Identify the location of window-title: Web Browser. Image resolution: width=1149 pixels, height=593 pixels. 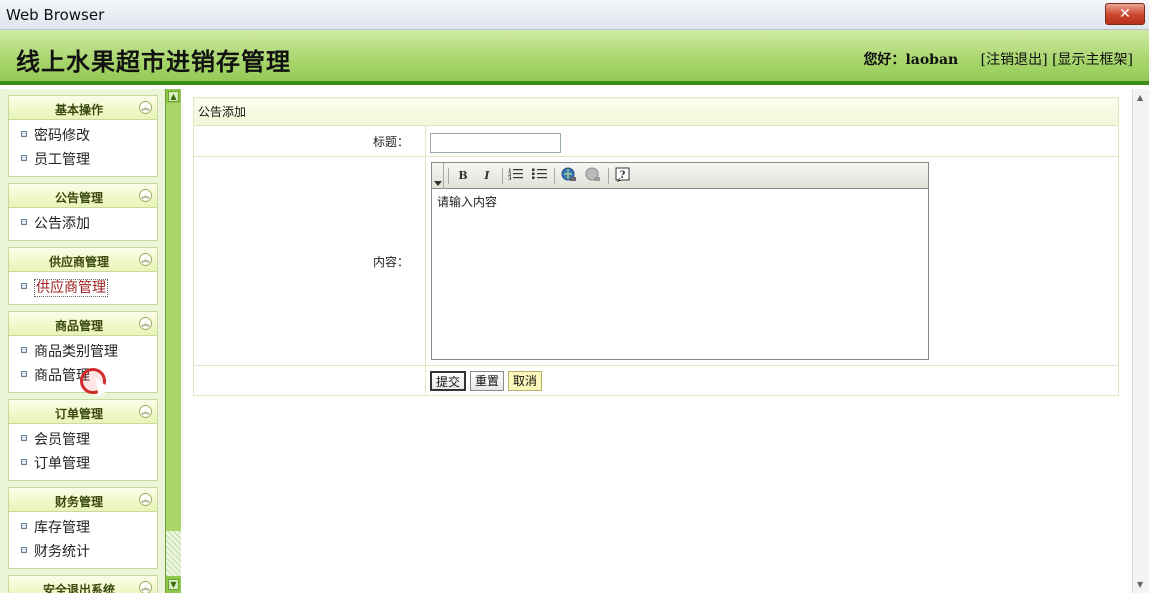
(55, 15).